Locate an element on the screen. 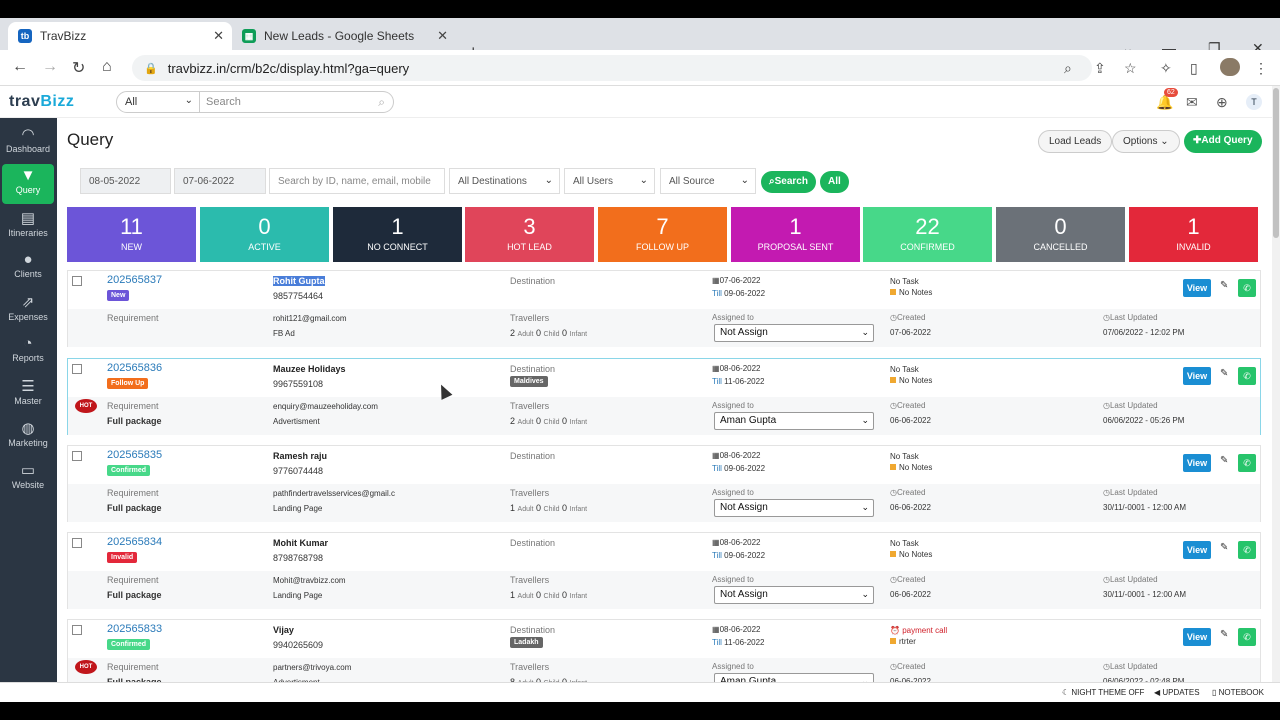 The height and width of the screenshot is (720, 1280). search-button: ⌕Search is located at coordinates (788, 182).